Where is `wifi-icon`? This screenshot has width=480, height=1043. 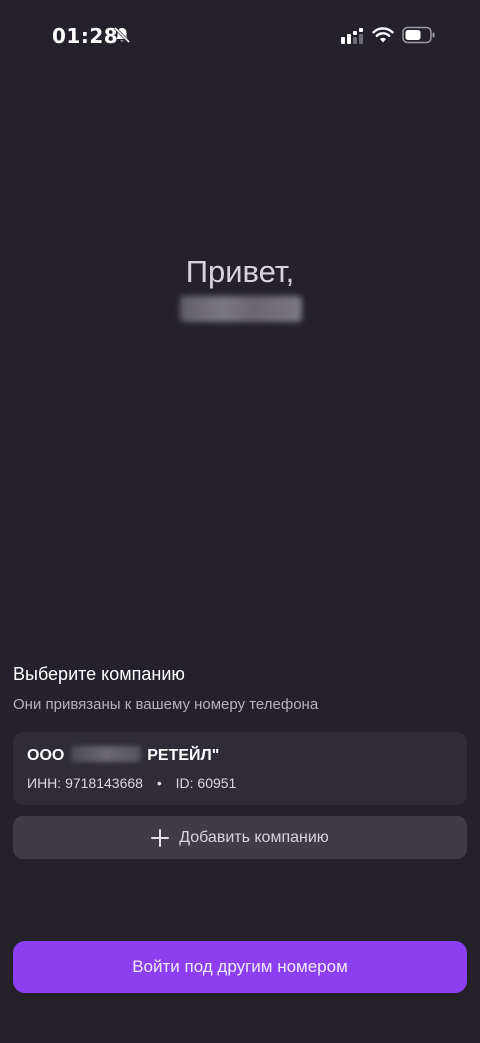 wifi-icon is located at coordinates (383, 35).